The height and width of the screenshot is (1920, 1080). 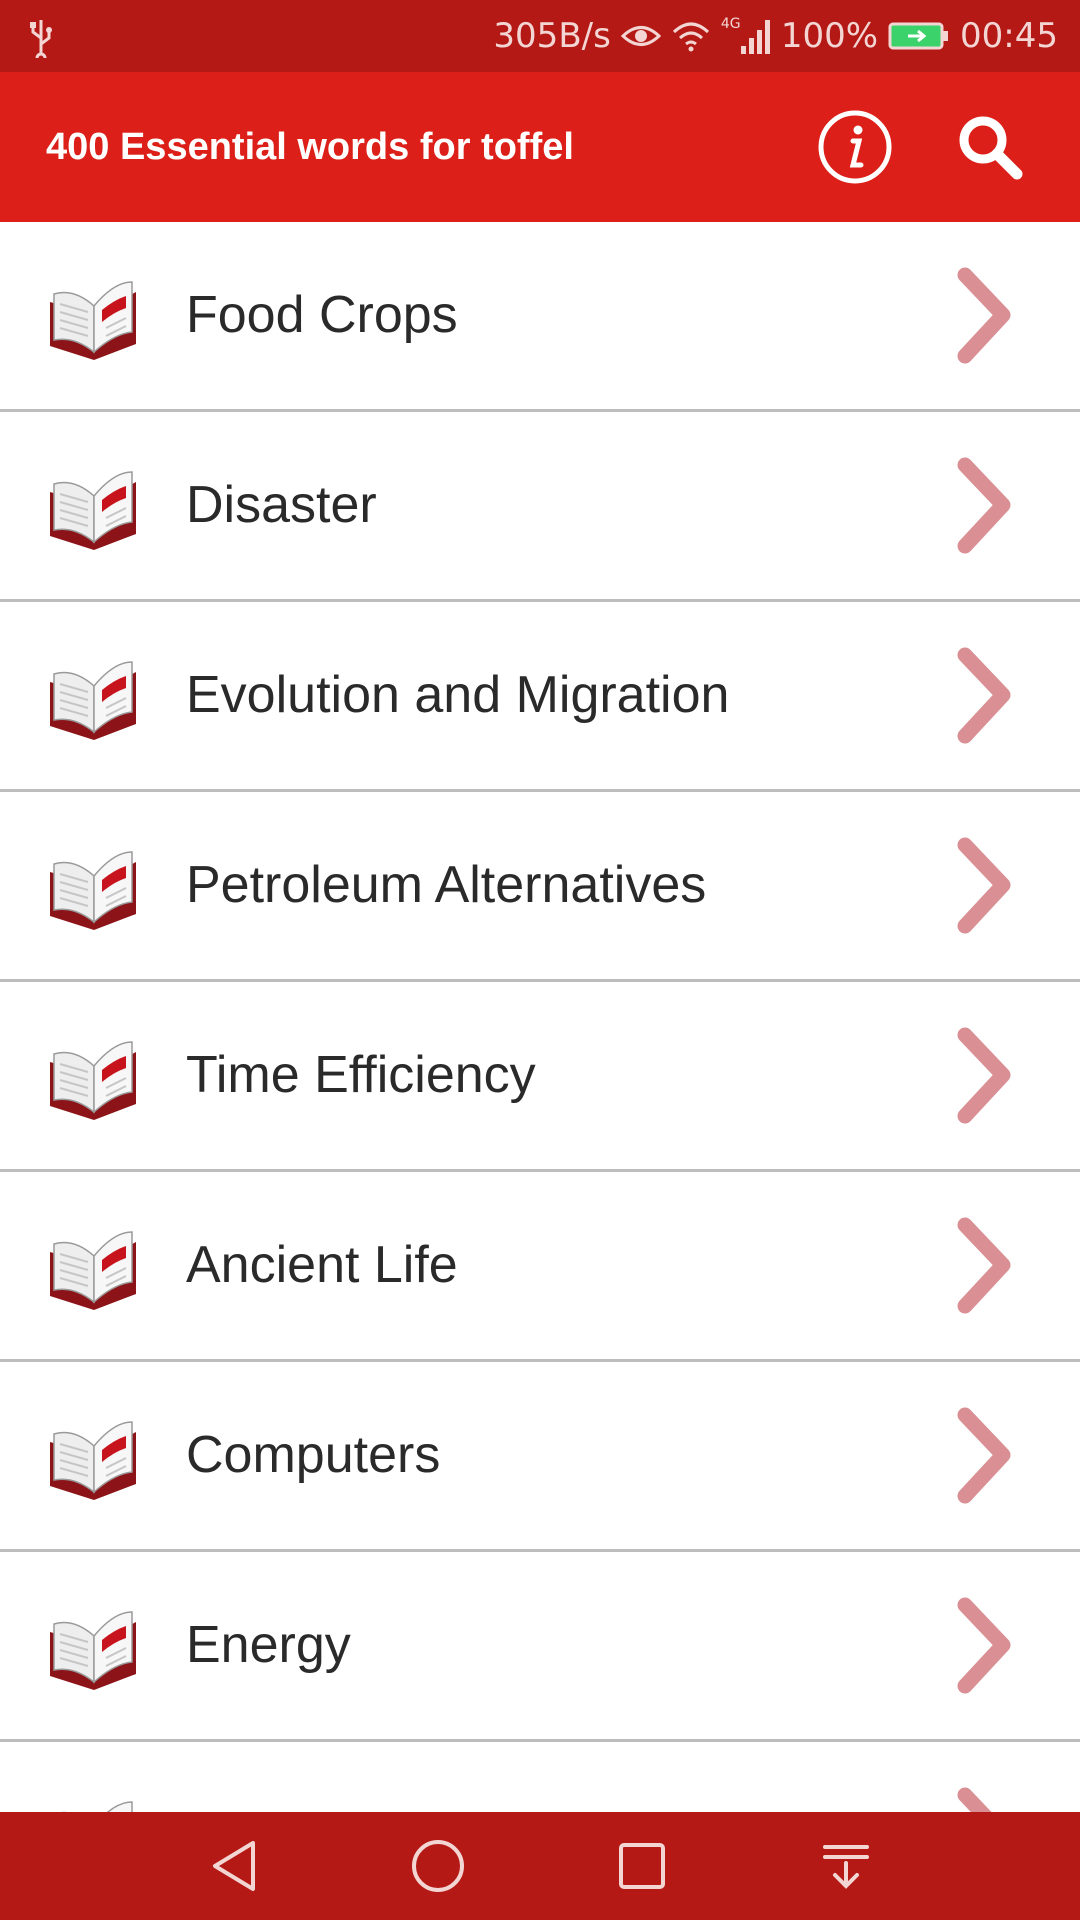 I want to click on lesson-list-item: Evolution and Migration, so click(x=540, y=697).